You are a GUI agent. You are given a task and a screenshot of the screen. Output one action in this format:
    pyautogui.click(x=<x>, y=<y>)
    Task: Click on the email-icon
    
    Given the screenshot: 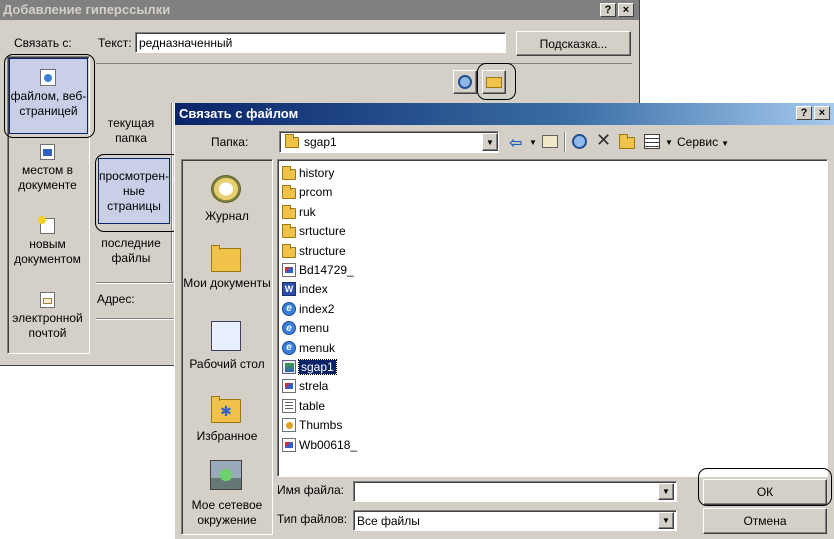 What is the action you would take?
    pyautogui.click(x=47, y=300)
    